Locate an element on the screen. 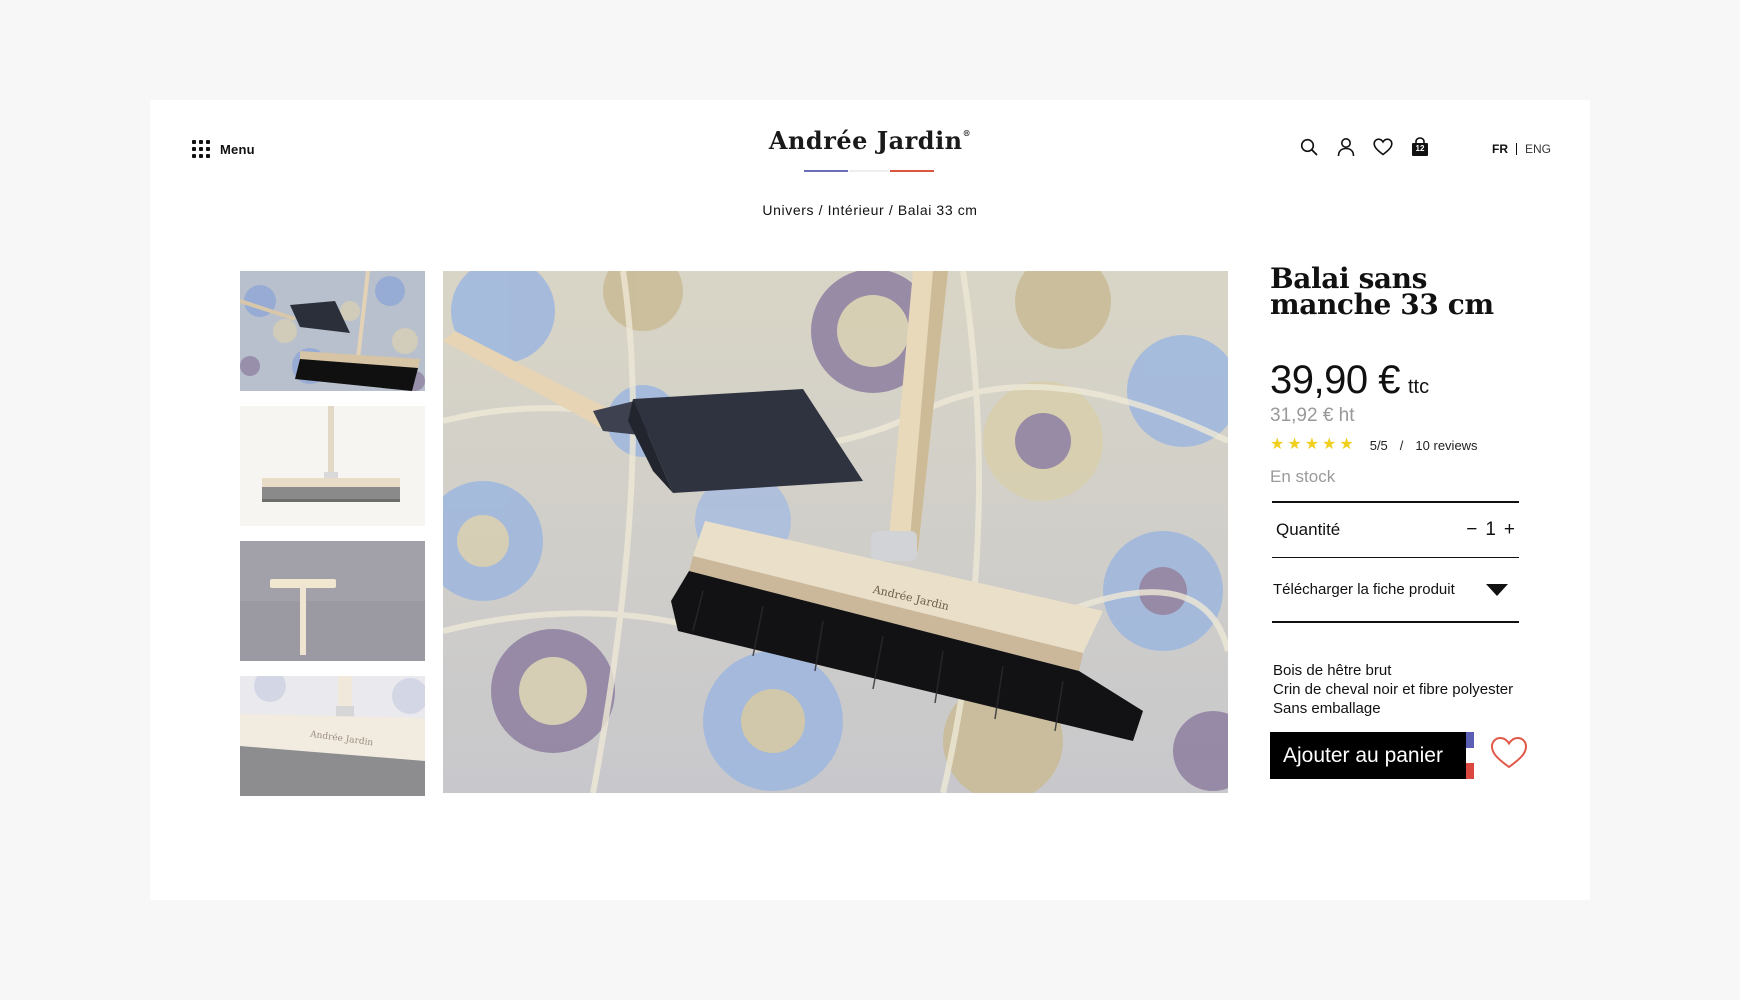  heart-icon is located at coordinates (1383, 147).